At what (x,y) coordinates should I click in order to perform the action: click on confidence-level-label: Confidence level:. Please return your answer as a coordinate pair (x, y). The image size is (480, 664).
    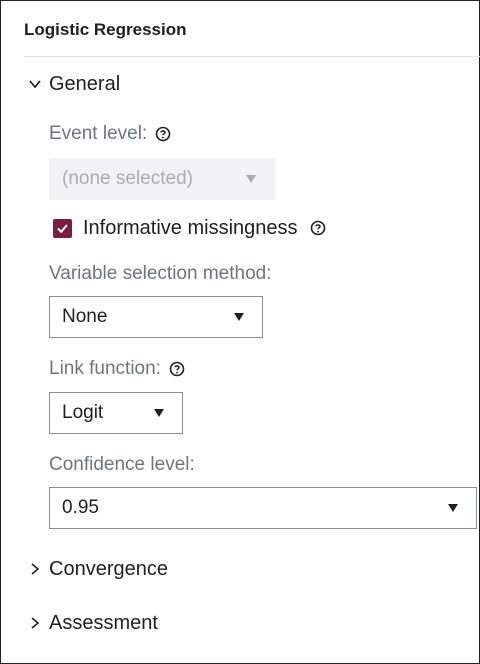
    Looking at the image, I should click on (122, 465).